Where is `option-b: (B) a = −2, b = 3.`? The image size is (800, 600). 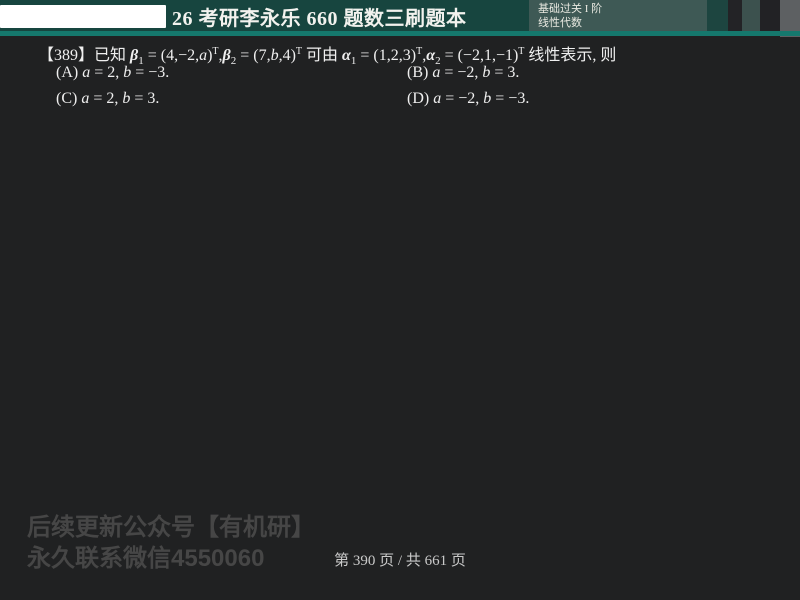
option-b: (B) a = −2, b = 3. is located at coordinates (463, 73).